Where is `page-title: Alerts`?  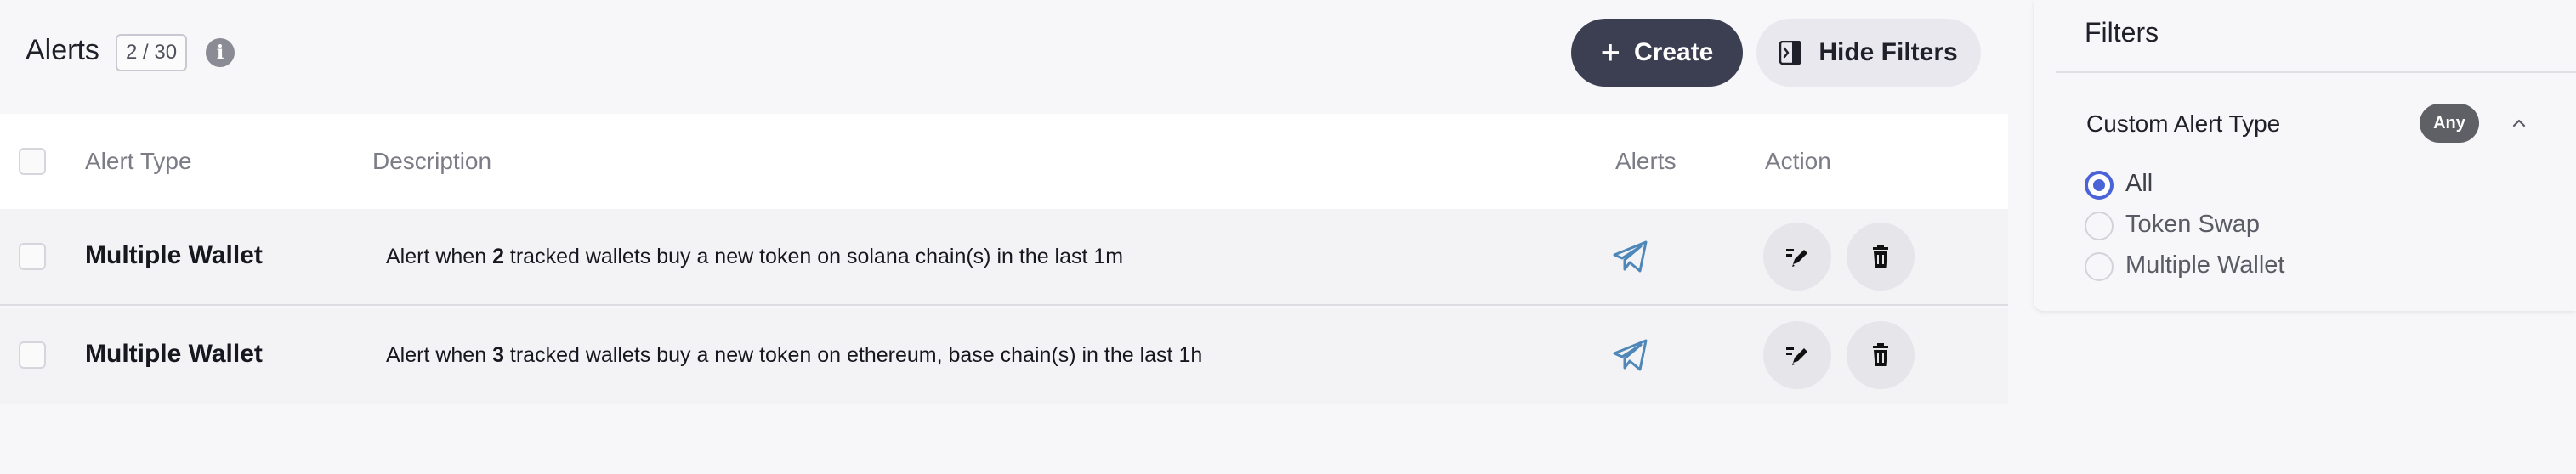 page-title: Alerts is located at coordinates (62, 50).